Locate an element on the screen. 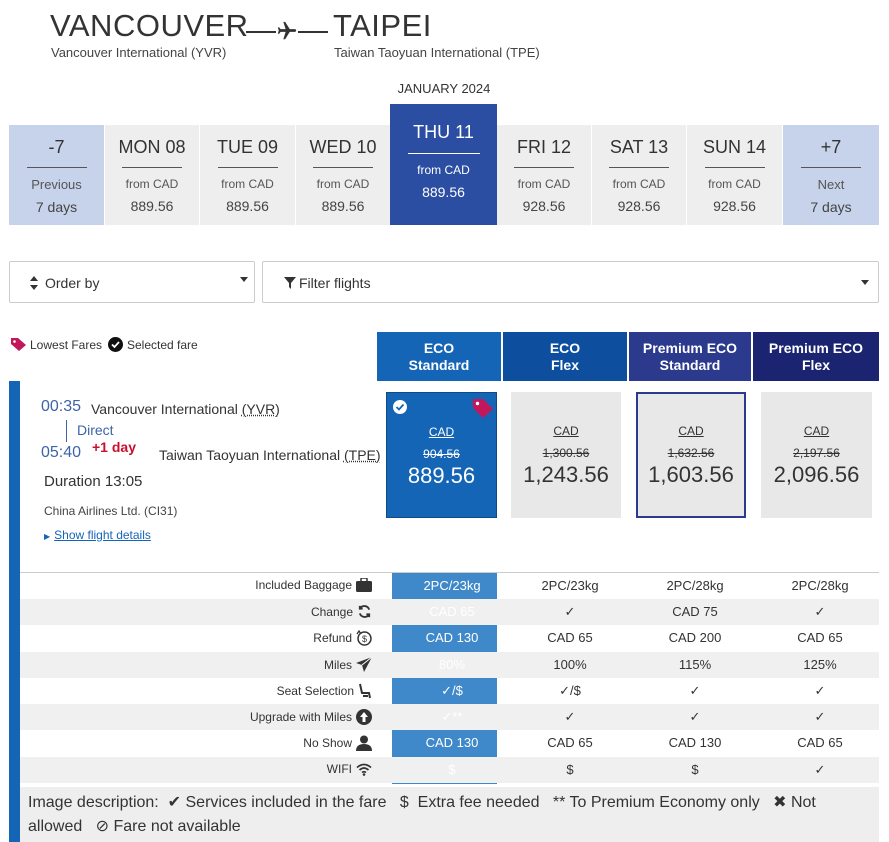 The image size is (889, 842). date-thu-11-selected: THU 11 from CAD 889.56 is located at coordinates (443, 164).